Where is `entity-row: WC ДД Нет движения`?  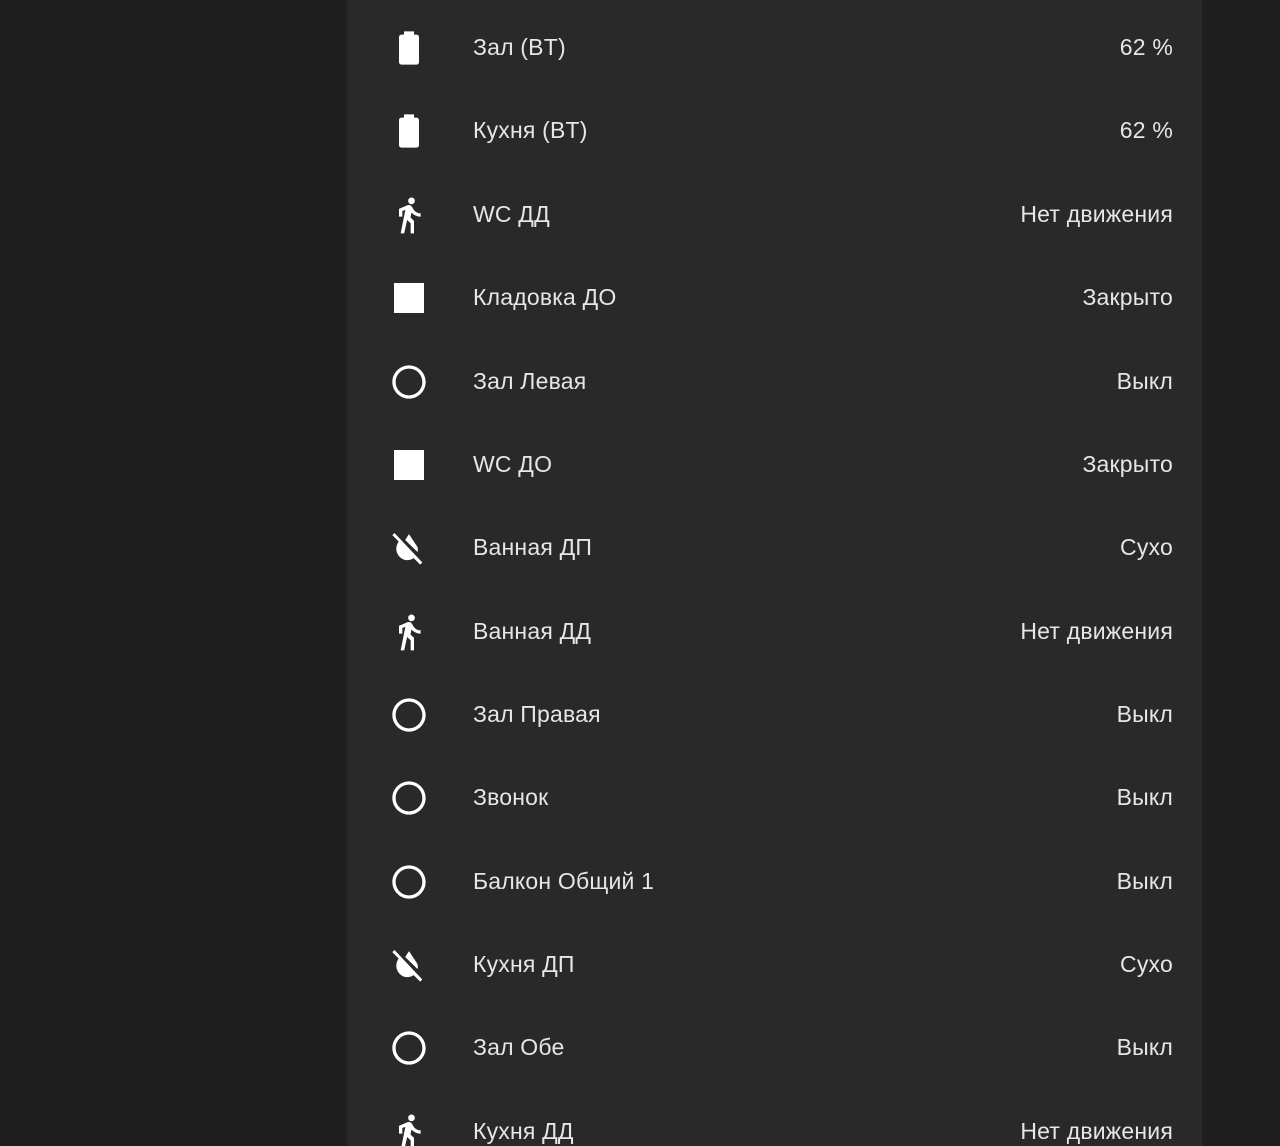
entity-row: WC ДД Нет движения is located at coordinates (774, 214).